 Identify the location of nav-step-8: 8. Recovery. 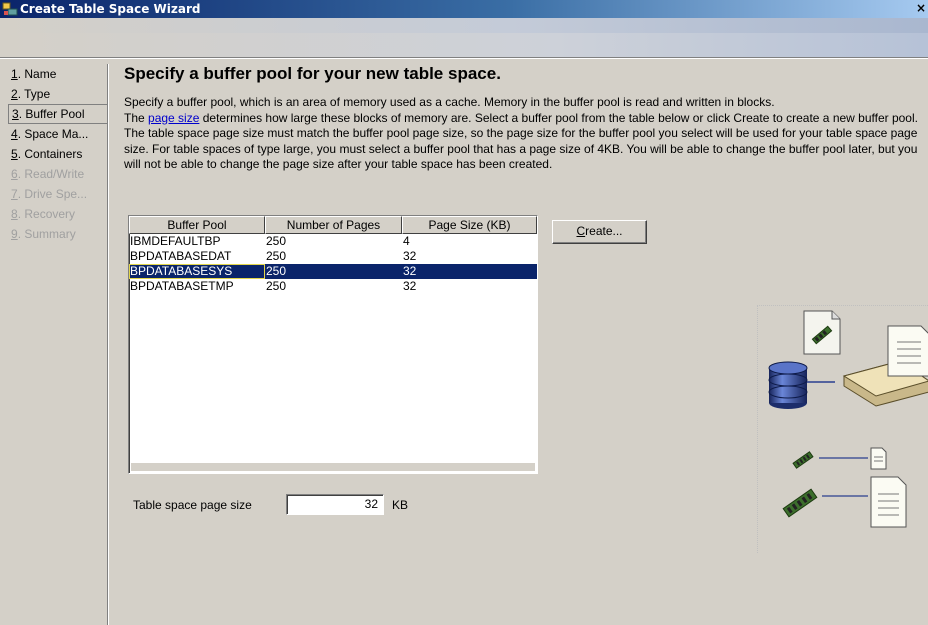
(43, 214).